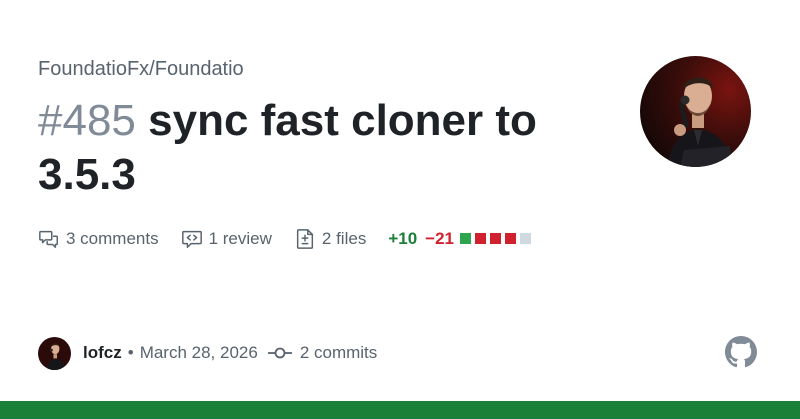 This screenshot has height=419, width=800. I want to click on files-stat: 2 files, so click(330, 239).